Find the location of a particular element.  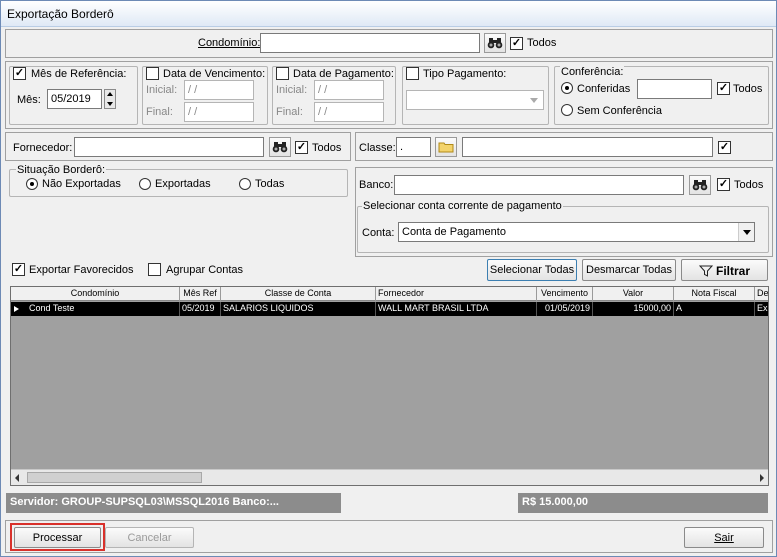

data-pag-label: Data de Pagamento: is located at coordinates (343, 74).